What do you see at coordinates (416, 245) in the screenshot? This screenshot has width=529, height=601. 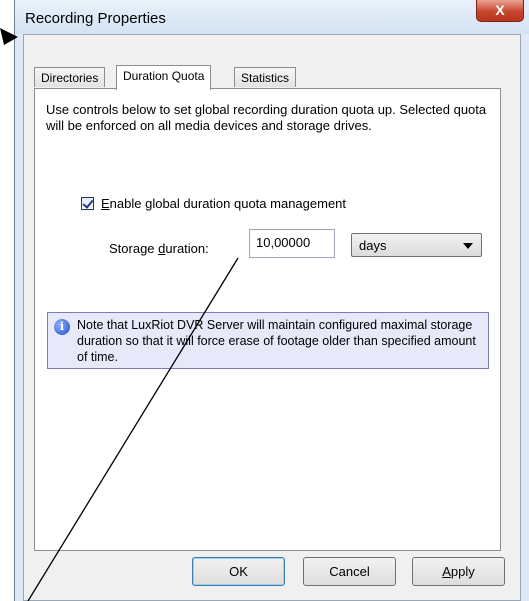 I see `duration-unit-select: days` at bounding box center [416, 245].